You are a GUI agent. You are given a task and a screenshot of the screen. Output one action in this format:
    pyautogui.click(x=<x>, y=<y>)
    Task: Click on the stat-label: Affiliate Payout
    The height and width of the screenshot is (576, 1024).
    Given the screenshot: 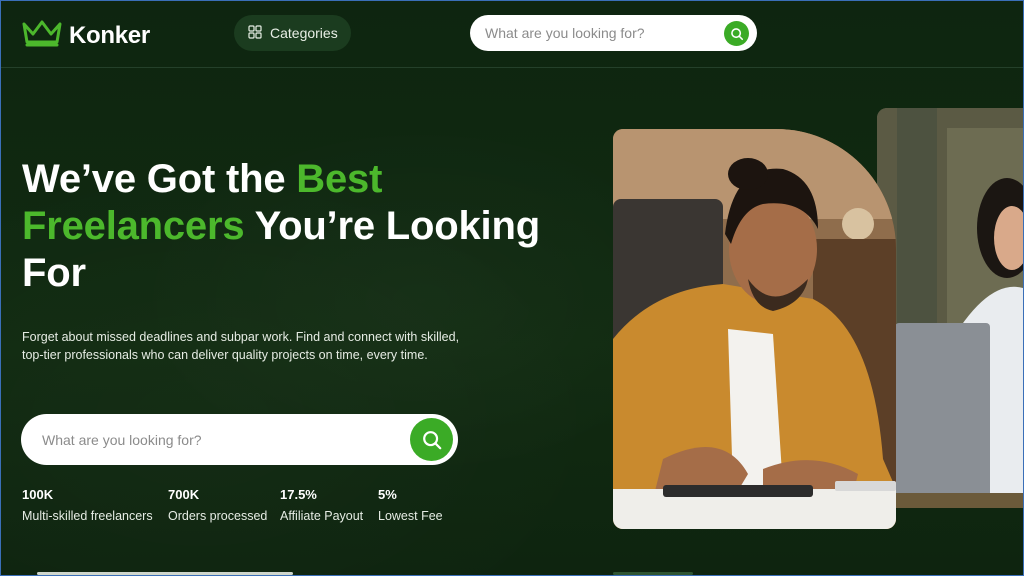 What is the action you would take?
    pyautogui.click(x=322, y=516)
    